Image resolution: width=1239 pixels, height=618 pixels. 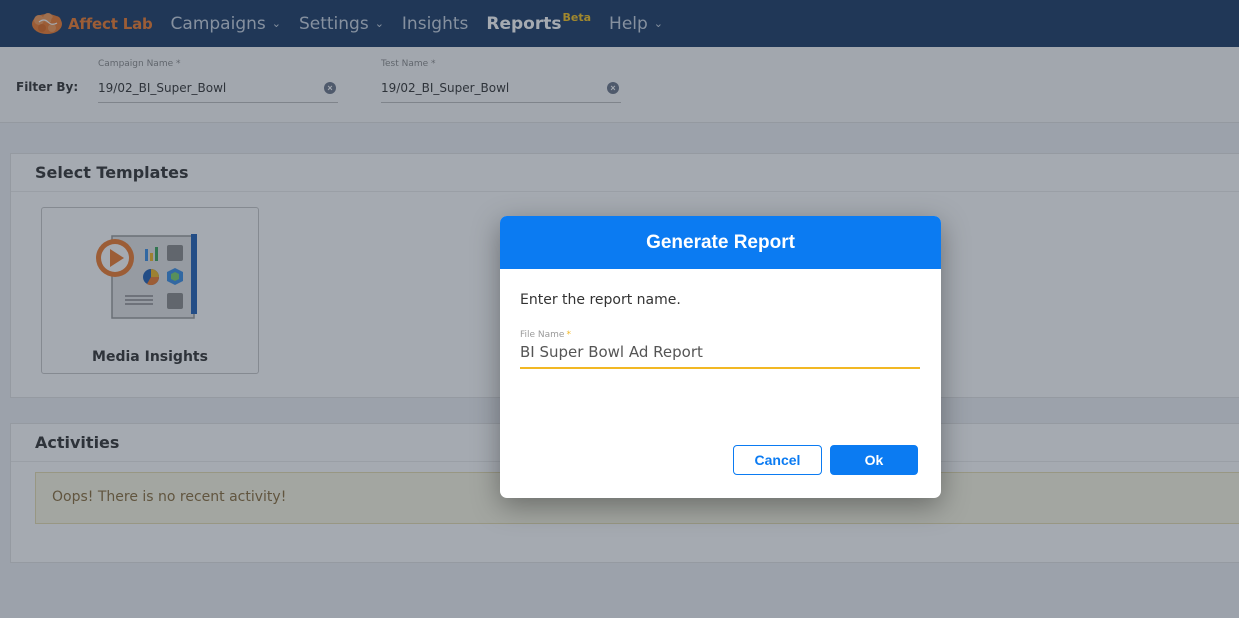 I want to click on file-name-input, so click(x=720, y=352).